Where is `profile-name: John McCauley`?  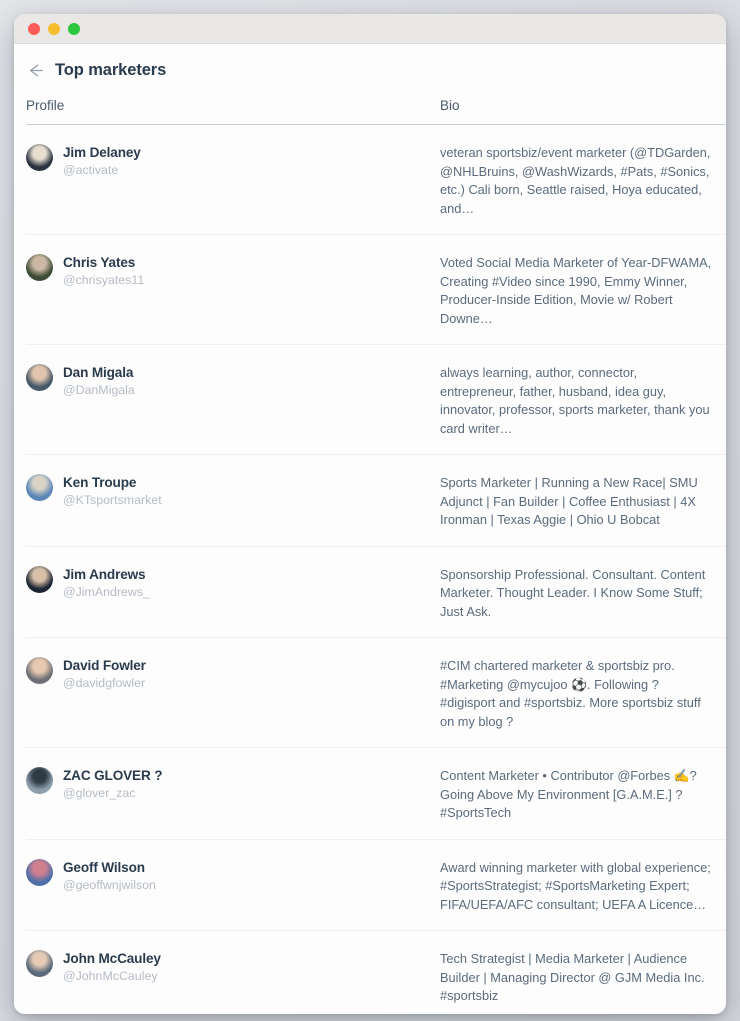
profile-name: John McCauley is located at coordinates (112, 958).